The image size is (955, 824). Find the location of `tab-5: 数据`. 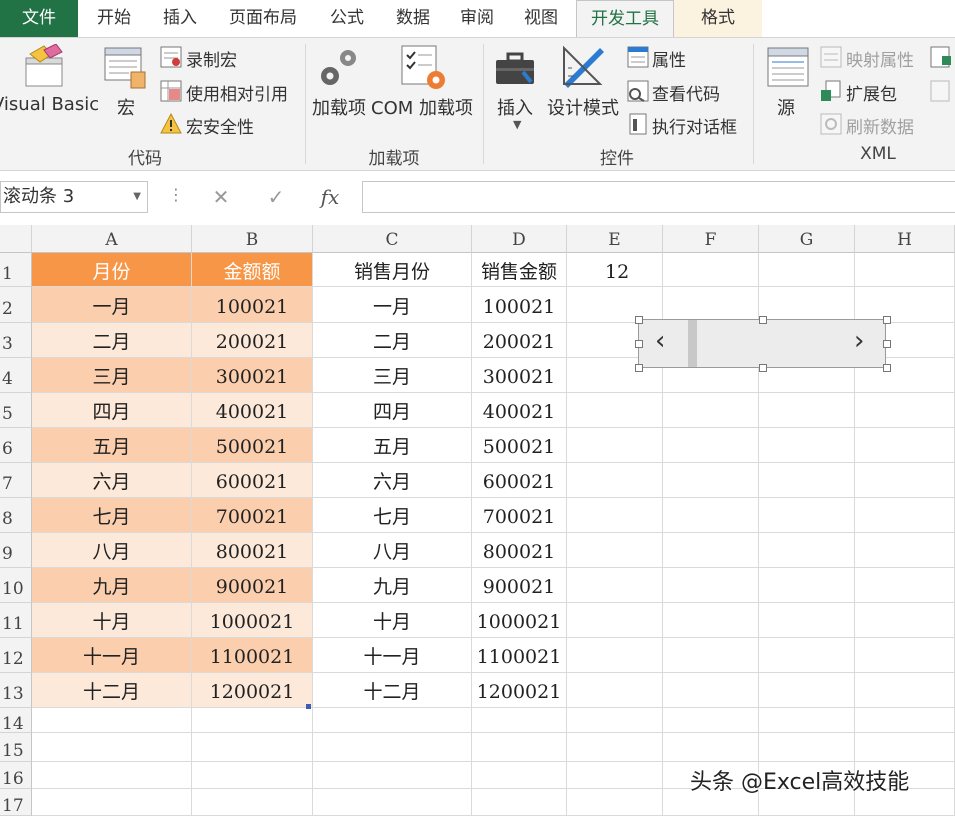

tab-5: 数据 is located at coordinates (413, 18).